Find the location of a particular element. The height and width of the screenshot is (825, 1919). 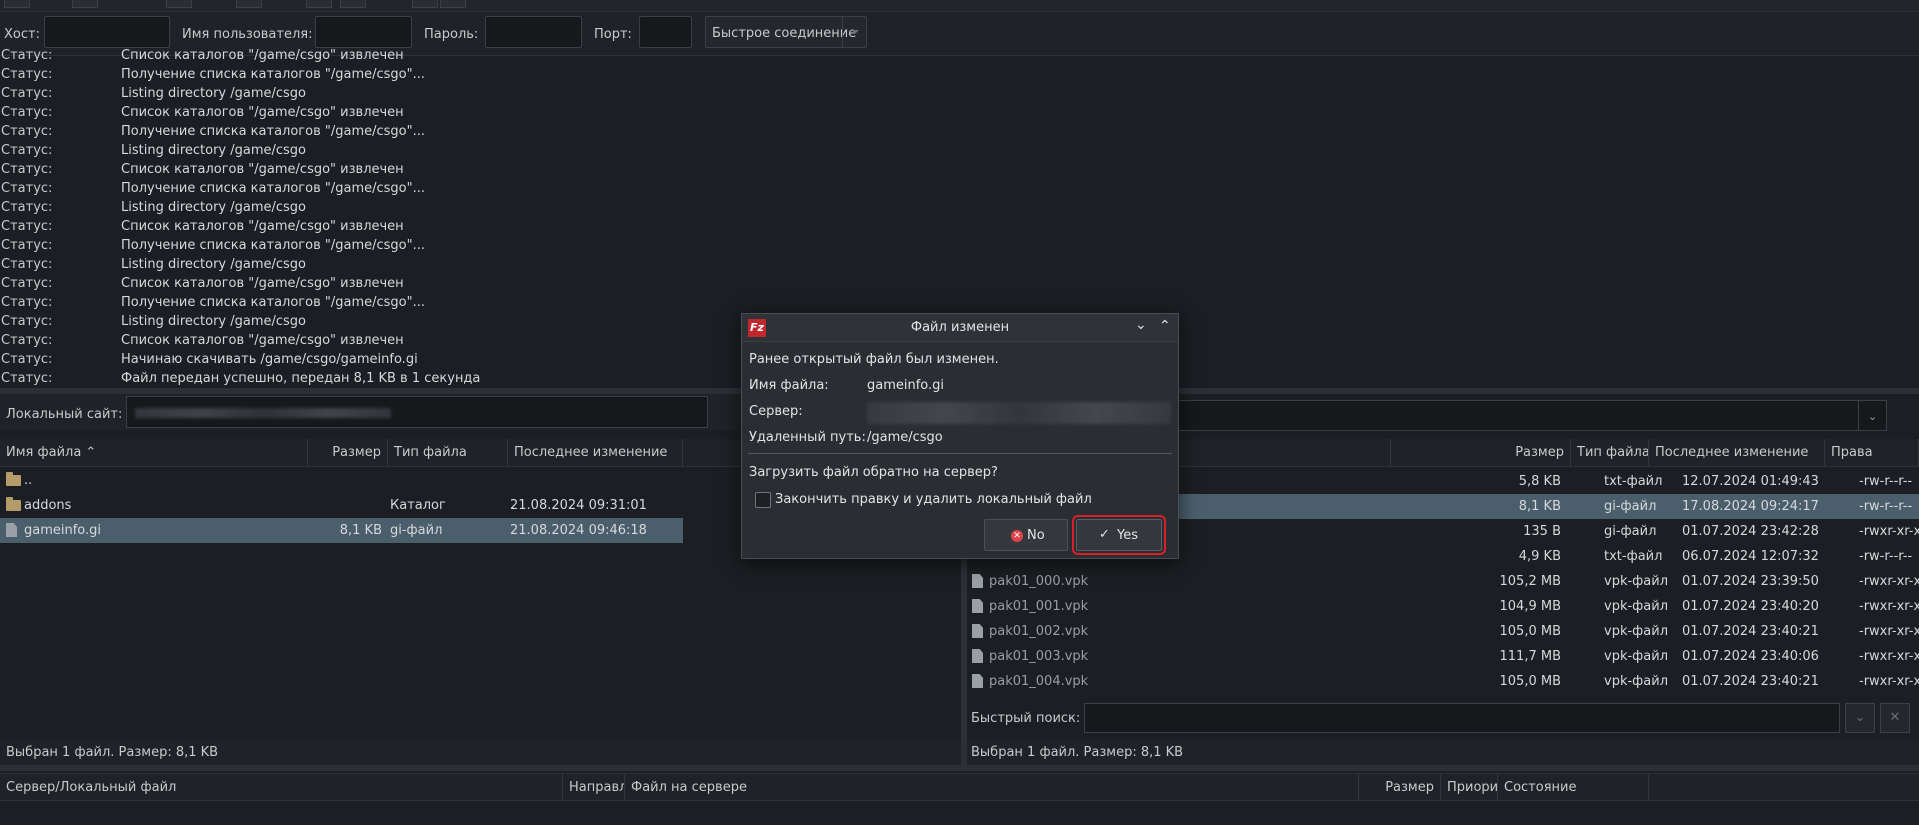

queue-list is located at coordinates (959, 813).